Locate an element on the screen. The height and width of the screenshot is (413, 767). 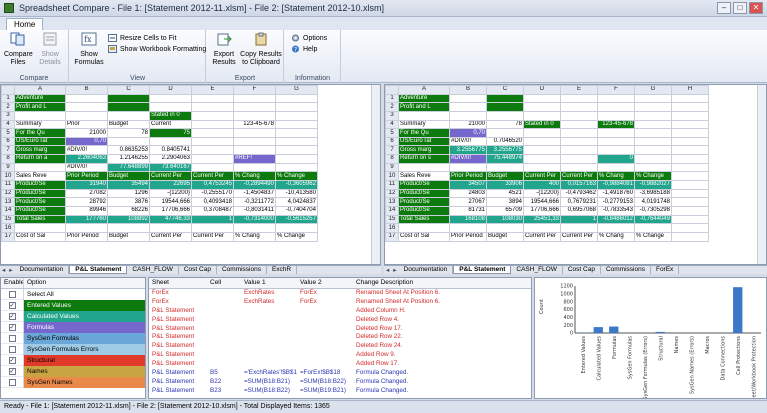
option-row: ✓ Entered Values is located at coordinates (73, 305).